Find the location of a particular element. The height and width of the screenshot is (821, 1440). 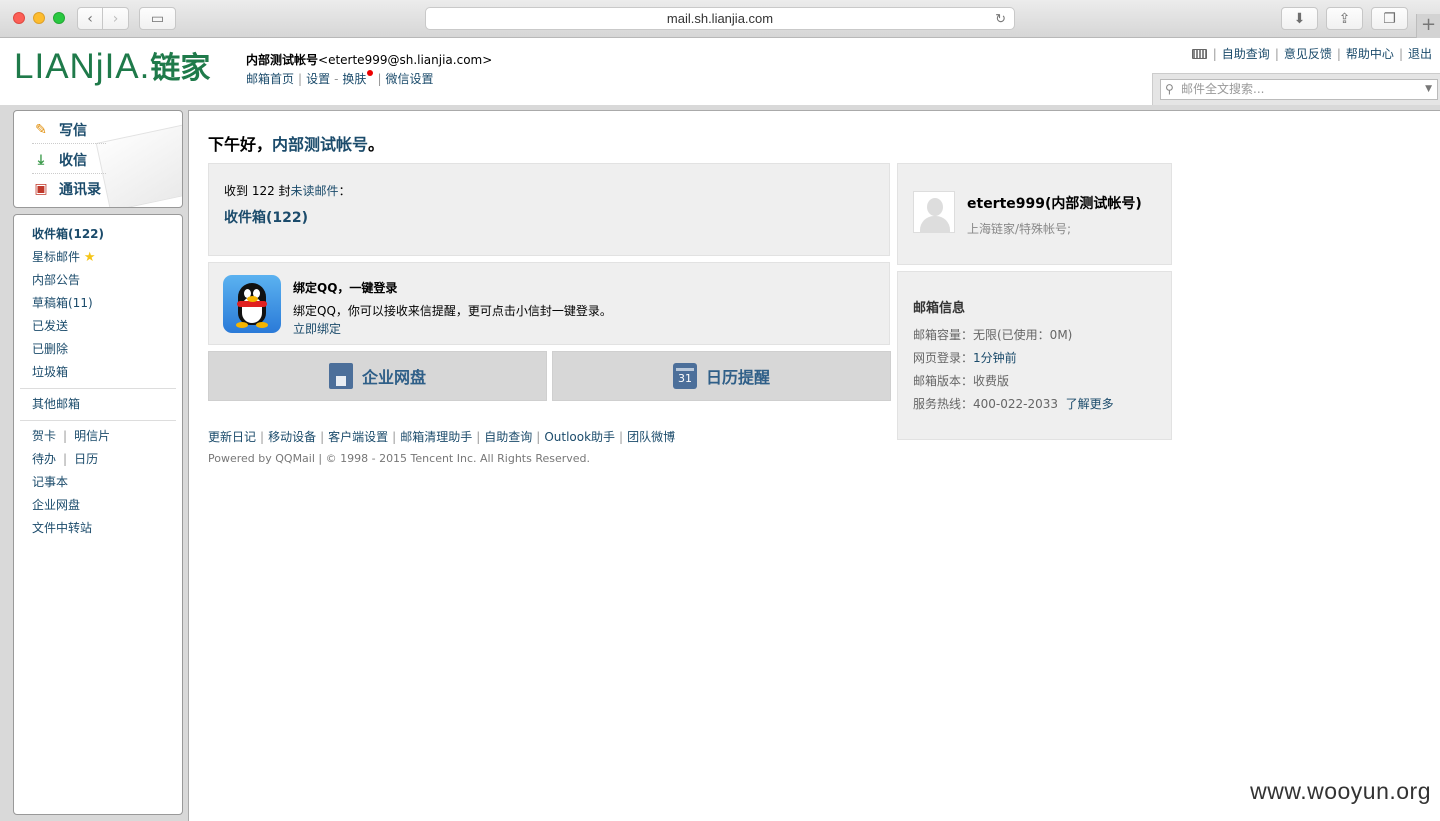

link-changelog: 更新日记 is located at coordinates (232, 437).